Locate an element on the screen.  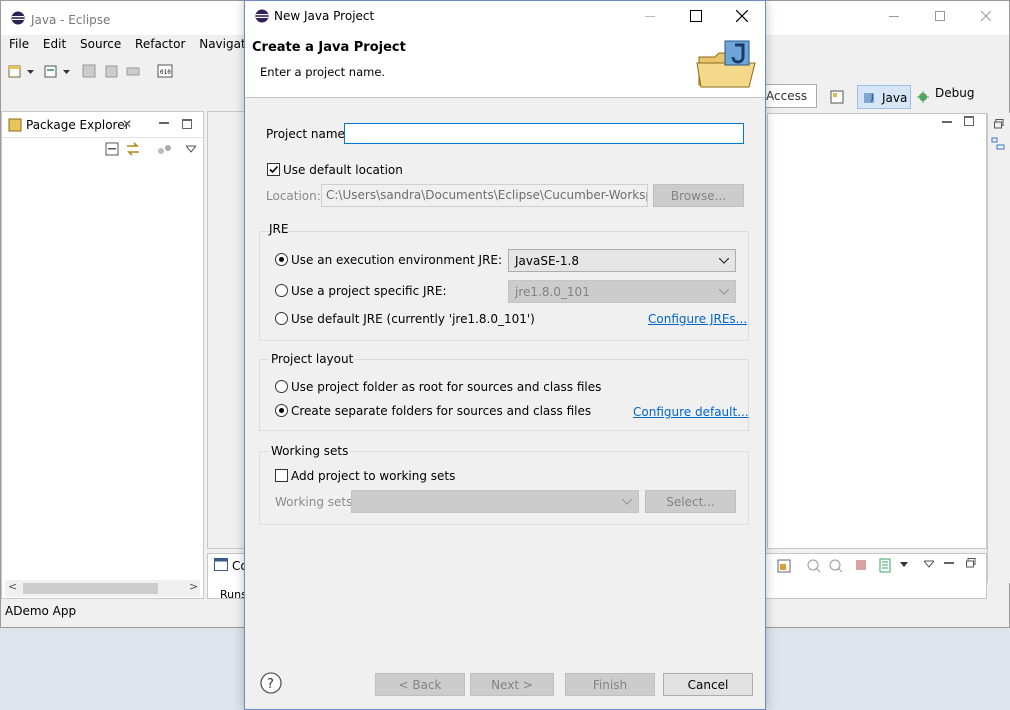
project-layout-group is located at coordinates (504, 395).